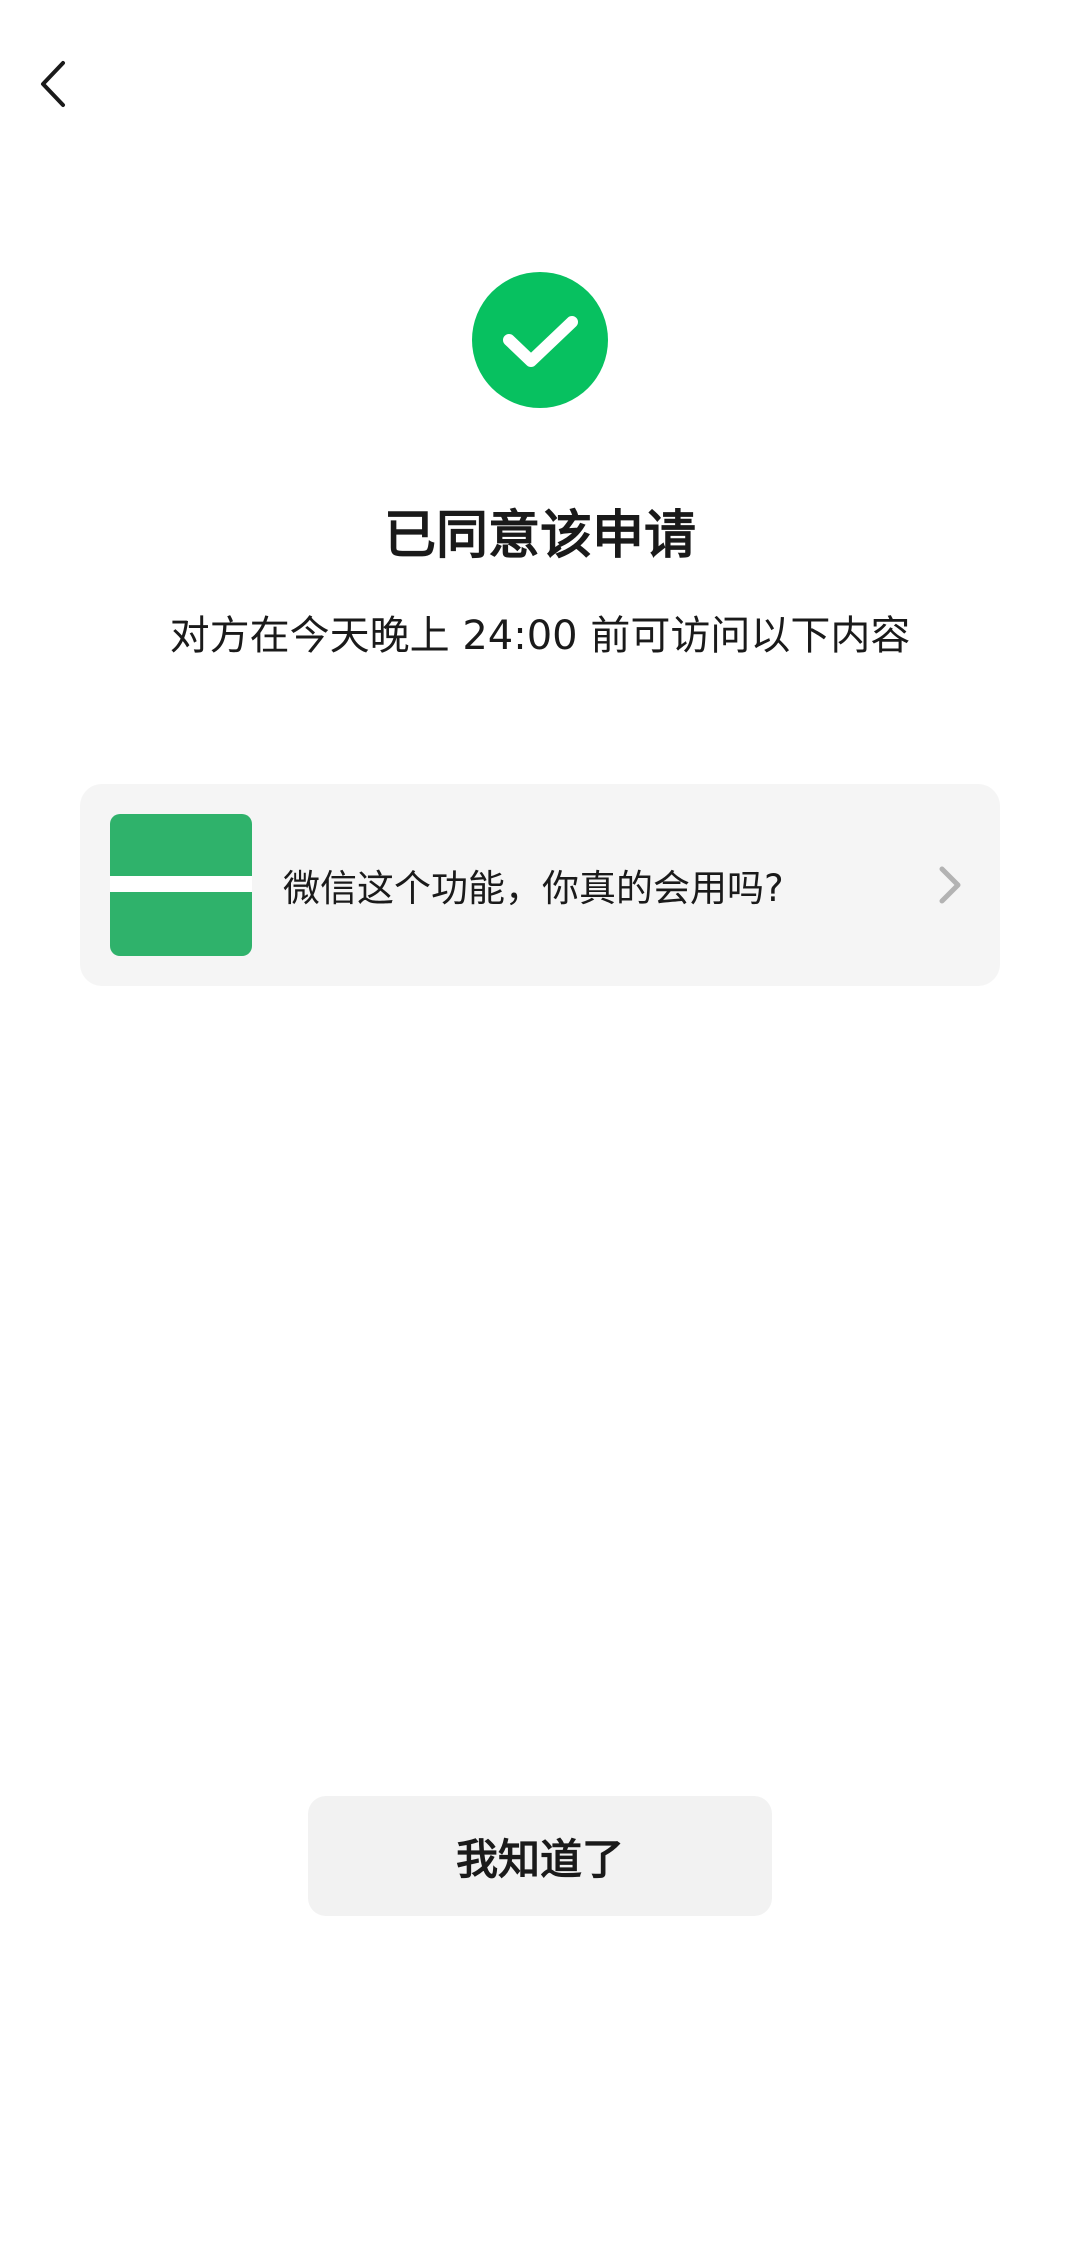 Image resolution: width=1080 pixels, height=2245 pixels. What do you see at coordinates (950, 885) in the screenshot?
I see `chevron-right-icon` at bounding box center [950, 885].